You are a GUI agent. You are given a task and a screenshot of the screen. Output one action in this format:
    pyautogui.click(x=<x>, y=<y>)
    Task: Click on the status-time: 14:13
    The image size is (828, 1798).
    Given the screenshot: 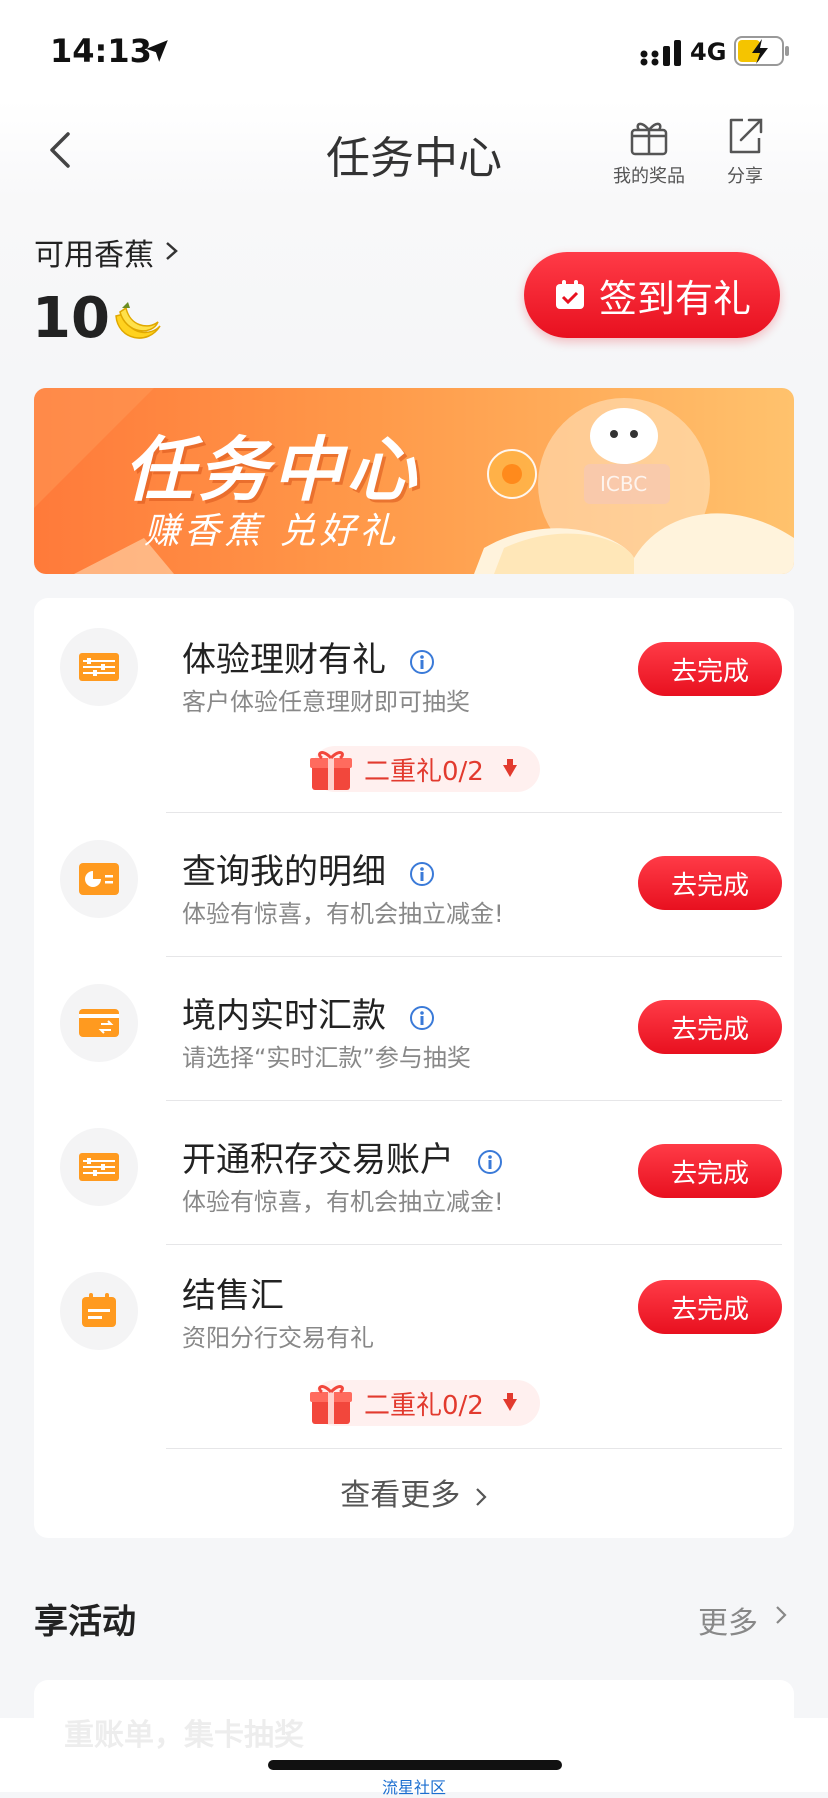 What is the action you would take?
    pyautogui.click(x=101, y=51)
    